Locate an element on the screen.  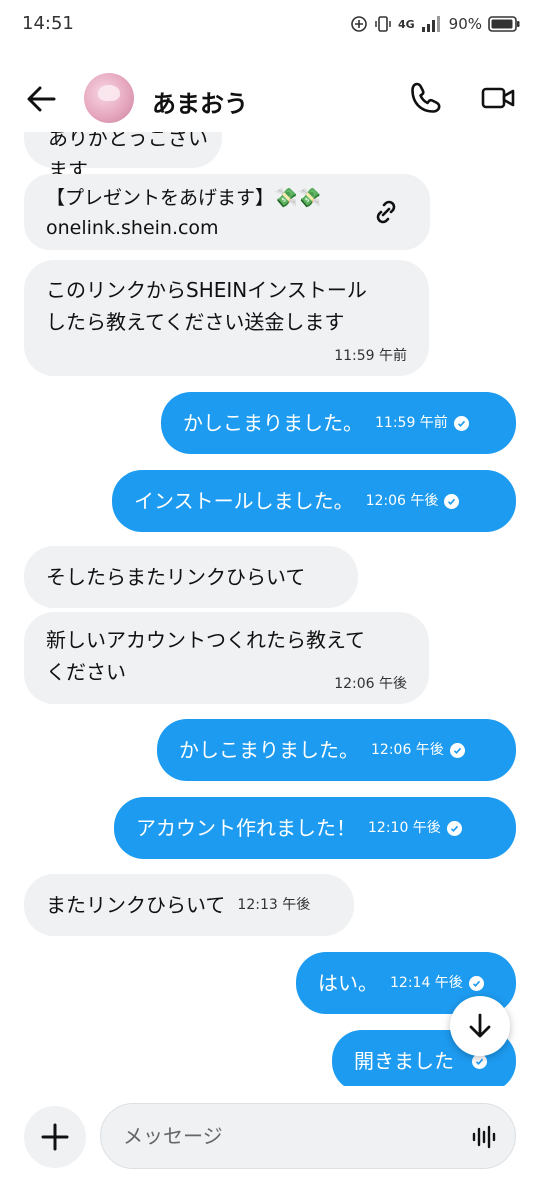
call-button is located at coordinates (426, 98).